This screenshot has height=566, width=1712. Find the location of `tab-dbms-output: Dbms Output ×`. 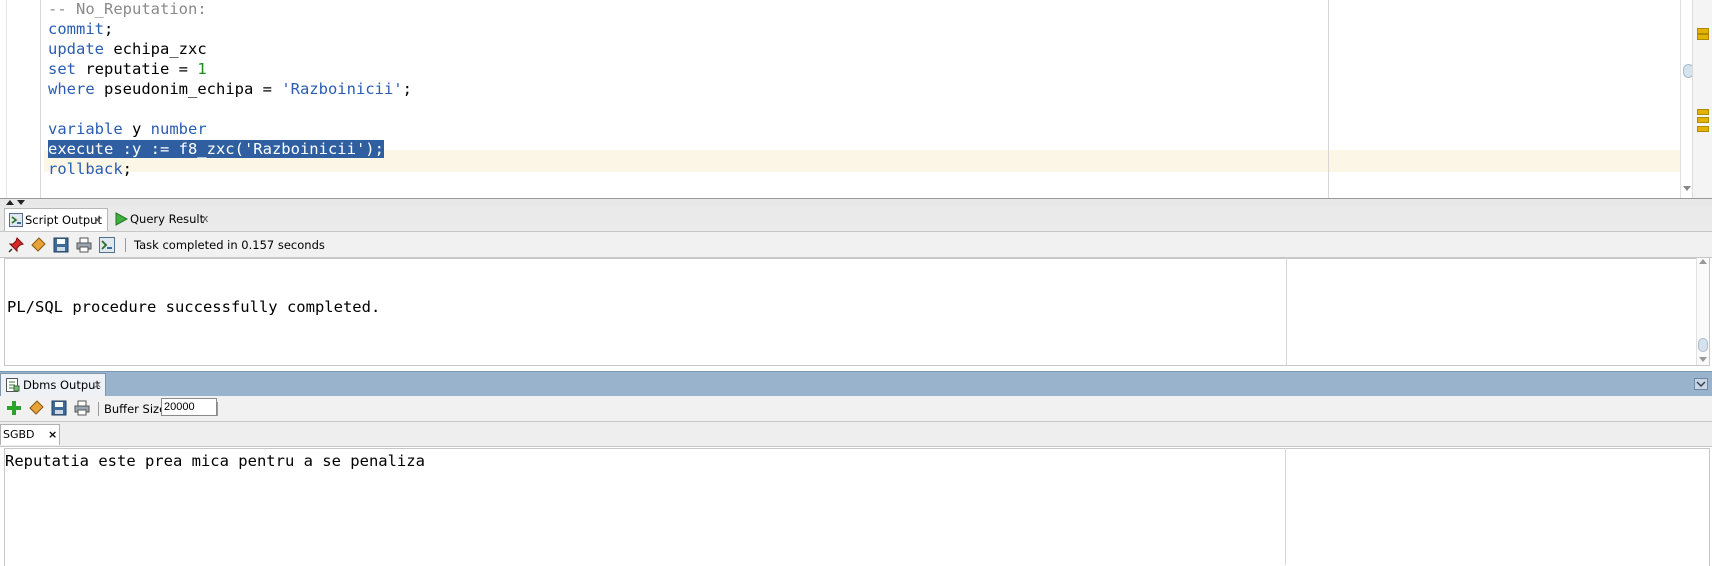

tab-dbms-output: Dbms Output × is located at coordinates (53, 384).